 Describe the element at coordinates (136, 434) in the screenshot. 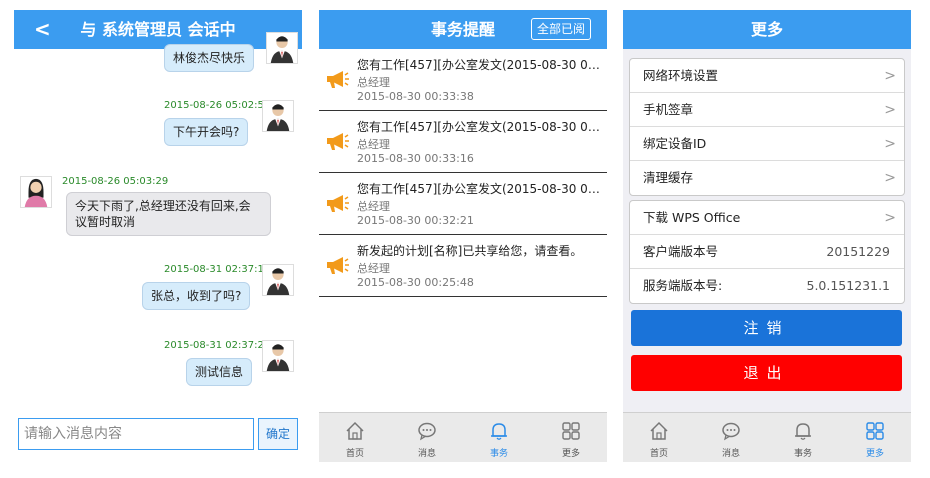

I see `message-input: 请输入消息内容` at that location.